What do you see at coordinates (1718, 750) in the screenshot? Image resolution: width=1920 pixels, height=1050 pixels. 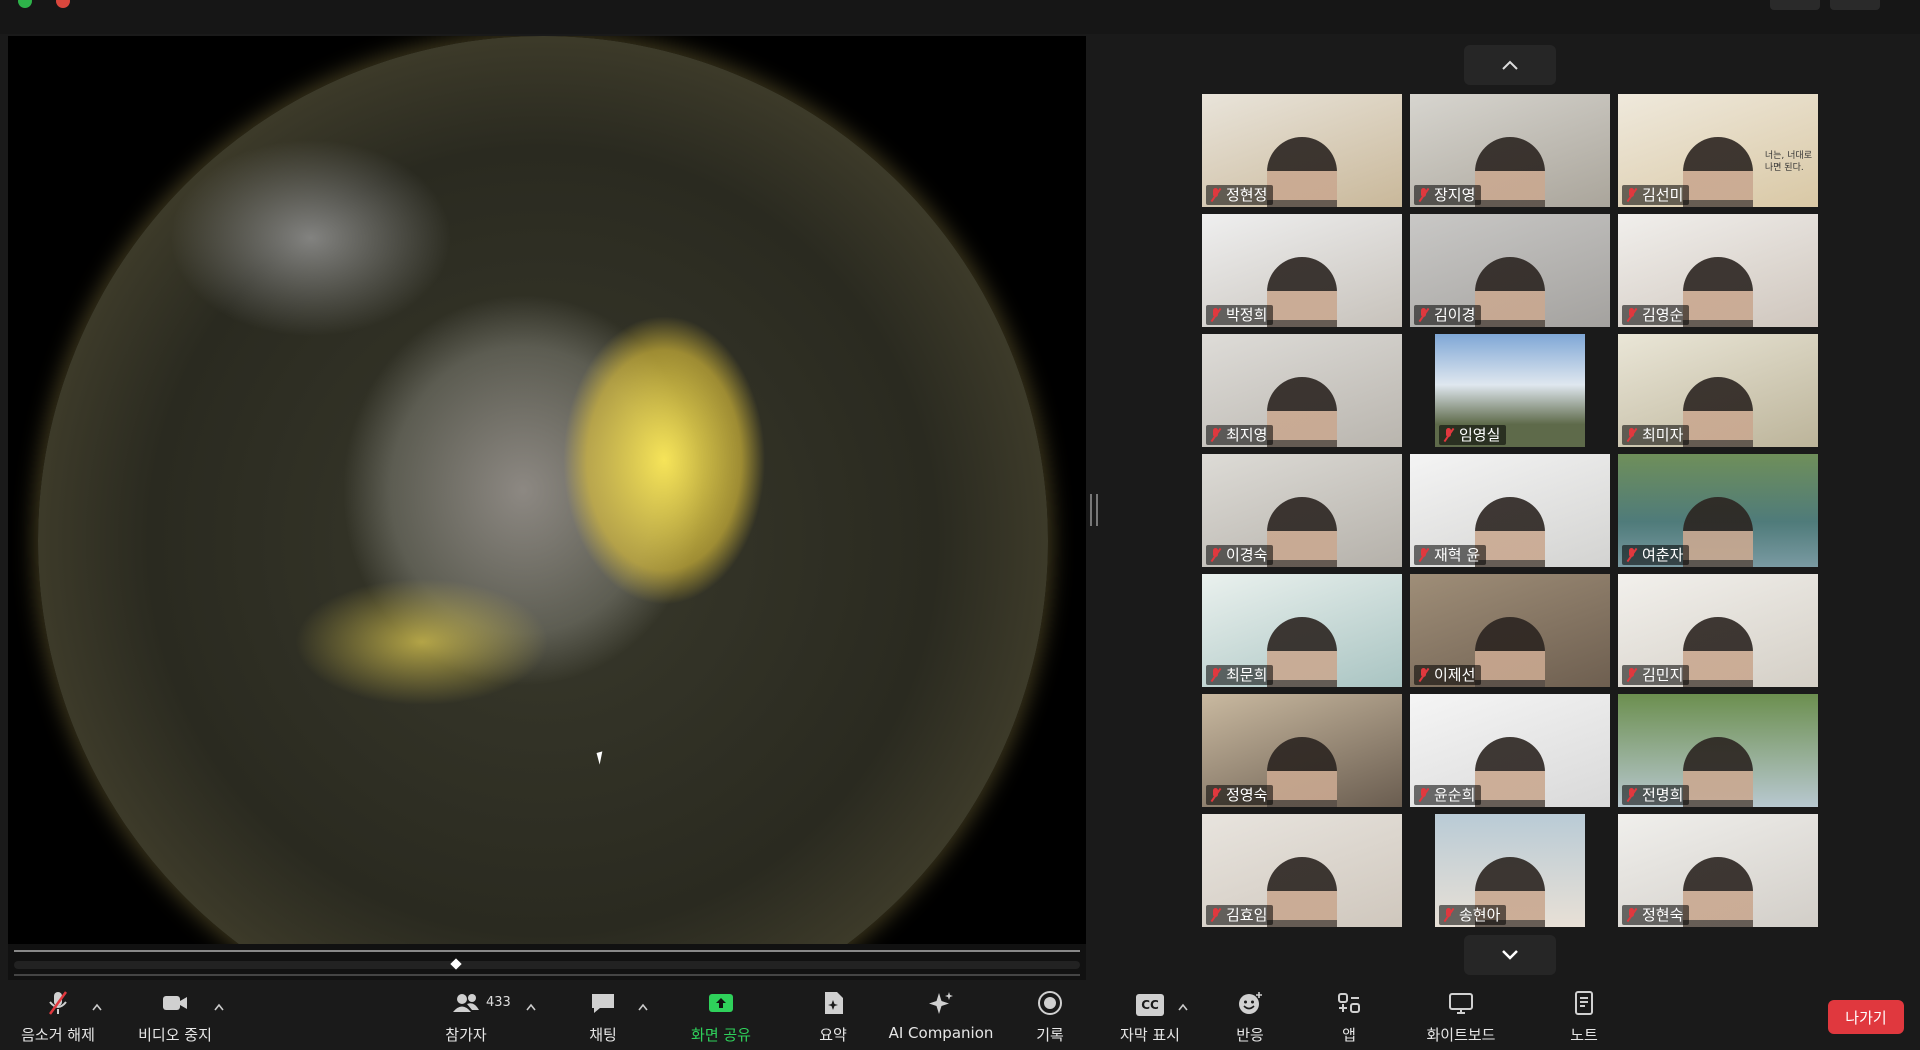 I see `participant-tile: 전명희` at bounding box center [1718, 750].